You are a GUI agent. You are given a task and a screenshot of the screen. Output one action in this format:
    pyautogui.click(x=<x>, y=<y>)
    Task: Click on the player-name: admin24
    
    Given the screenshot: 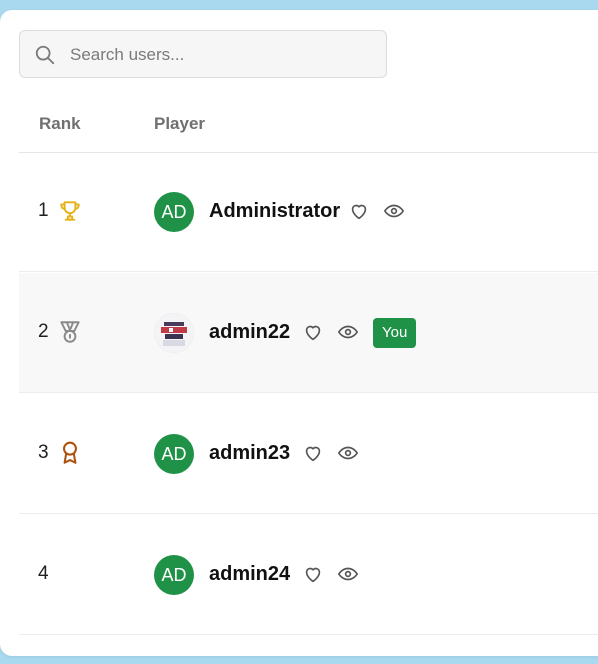 What is the action you would take?
    pyautogui.click(x=249, y=574)
    